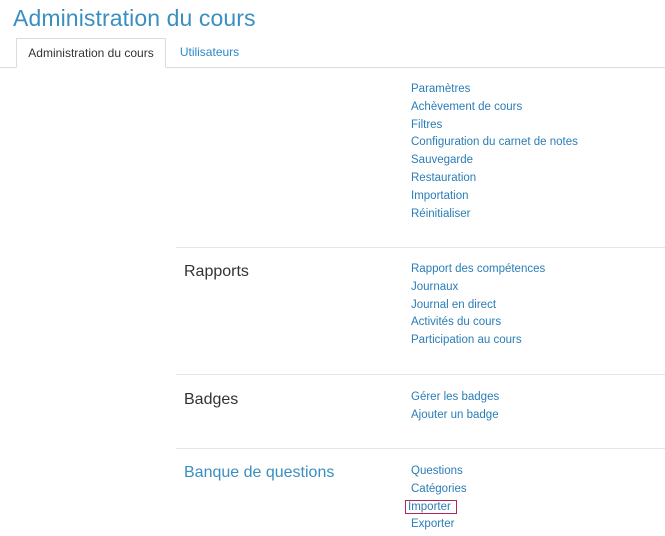  I want to click on link-exporter: Exporter, so click(439, 525).